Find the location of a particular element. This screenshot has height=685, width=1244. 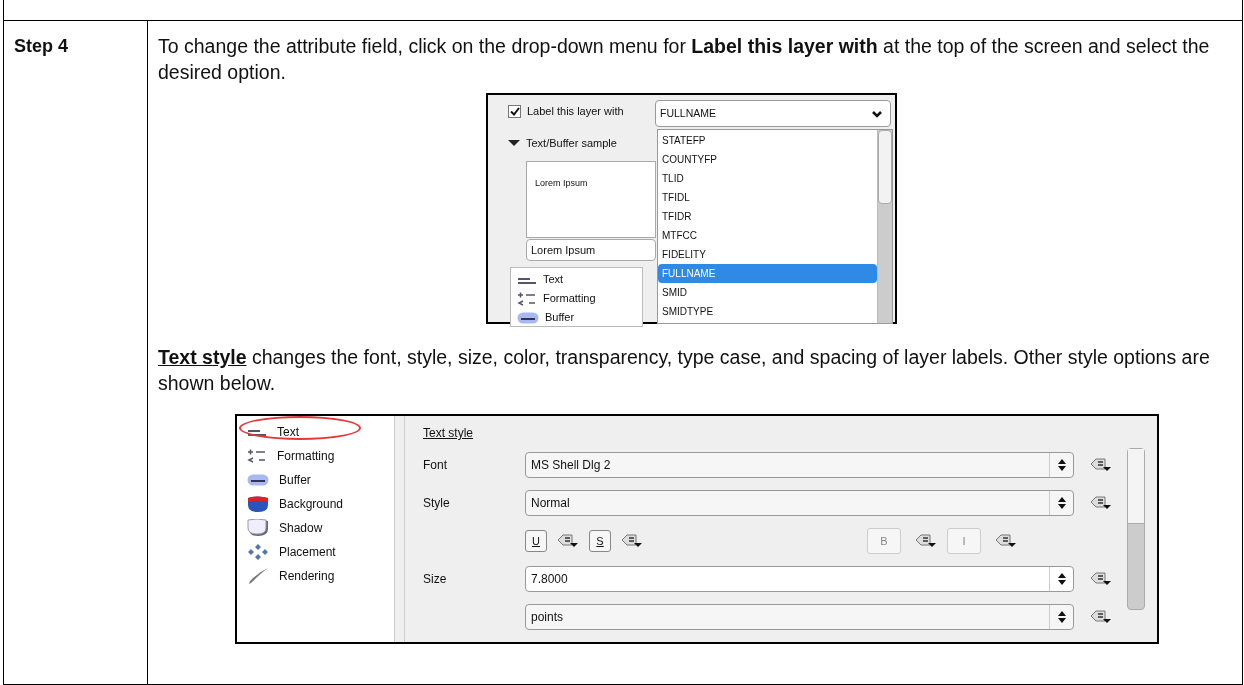

spin-box: 7.8000 is located at coordinates (799, 579).